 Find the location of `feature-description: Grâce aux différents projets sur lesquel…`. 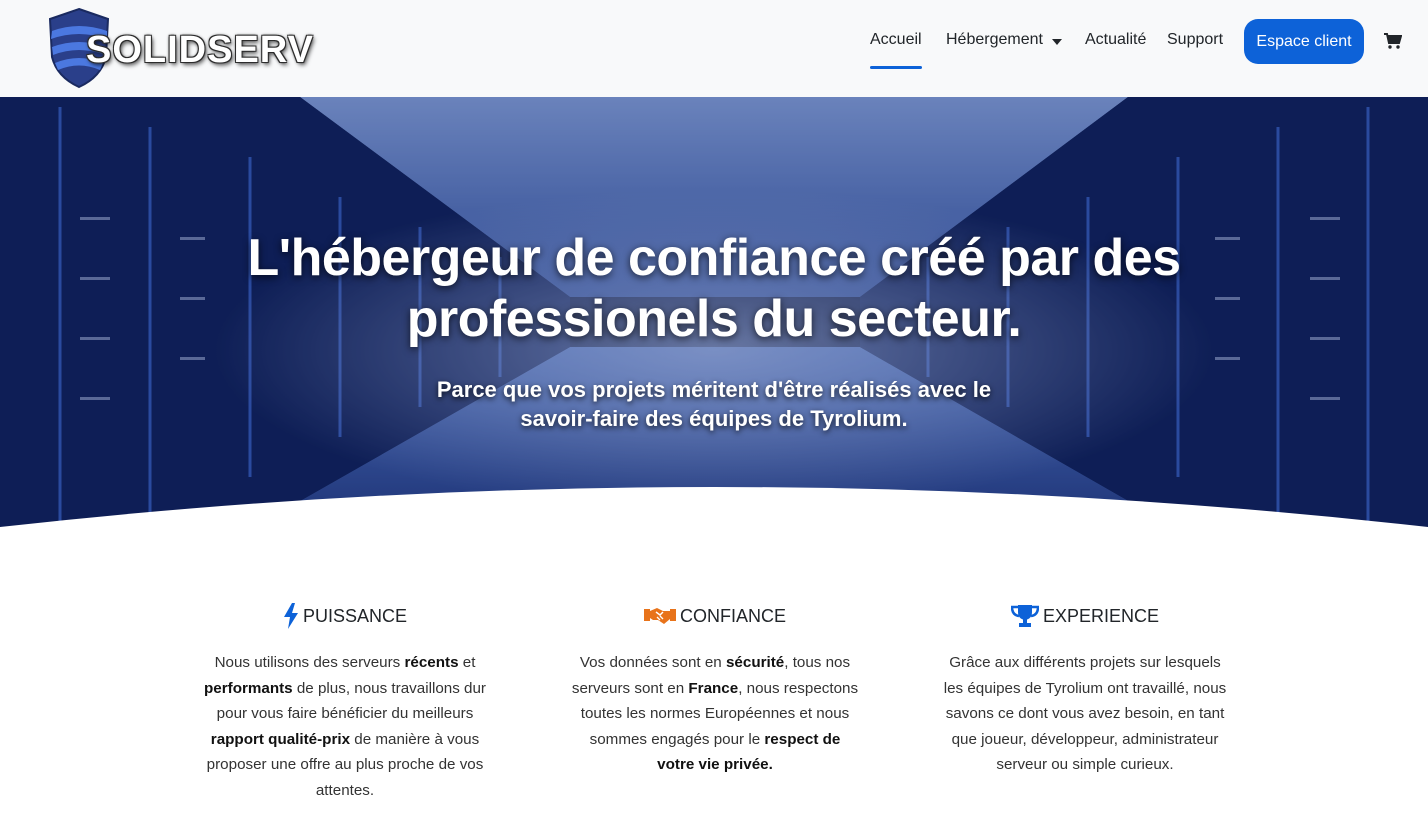

feature-description: Grâce aux différents projets sur lesquel… is located at coordinates (1085, 714).